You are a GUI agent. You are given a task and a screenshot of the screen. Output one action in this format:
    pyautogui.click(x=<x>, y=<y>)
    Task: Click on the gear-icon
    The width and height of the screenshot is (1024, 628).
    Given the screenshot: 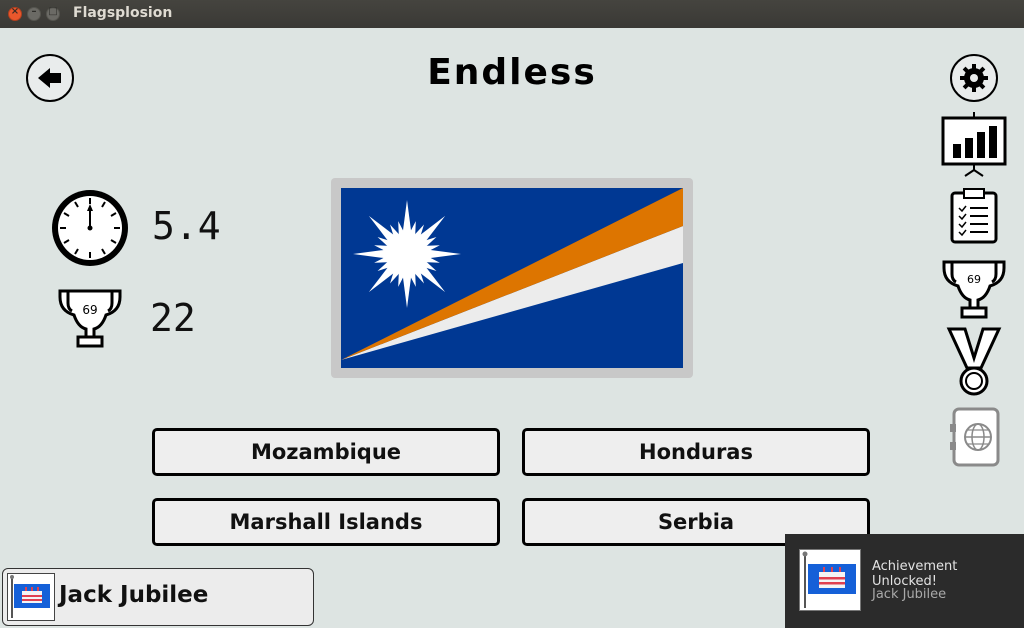 What is the action you would take?
    pyautogui.click(x=974, y=78)
    